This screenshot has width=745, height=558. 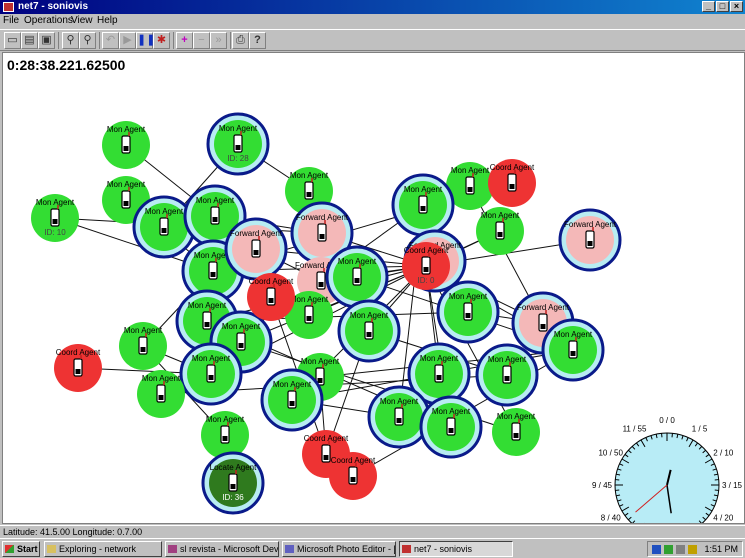 What do you see at coordinates (372, 21) in the screenshot?
I see `menu-bar: File Operations View Help` at bounding box center [372, 21].